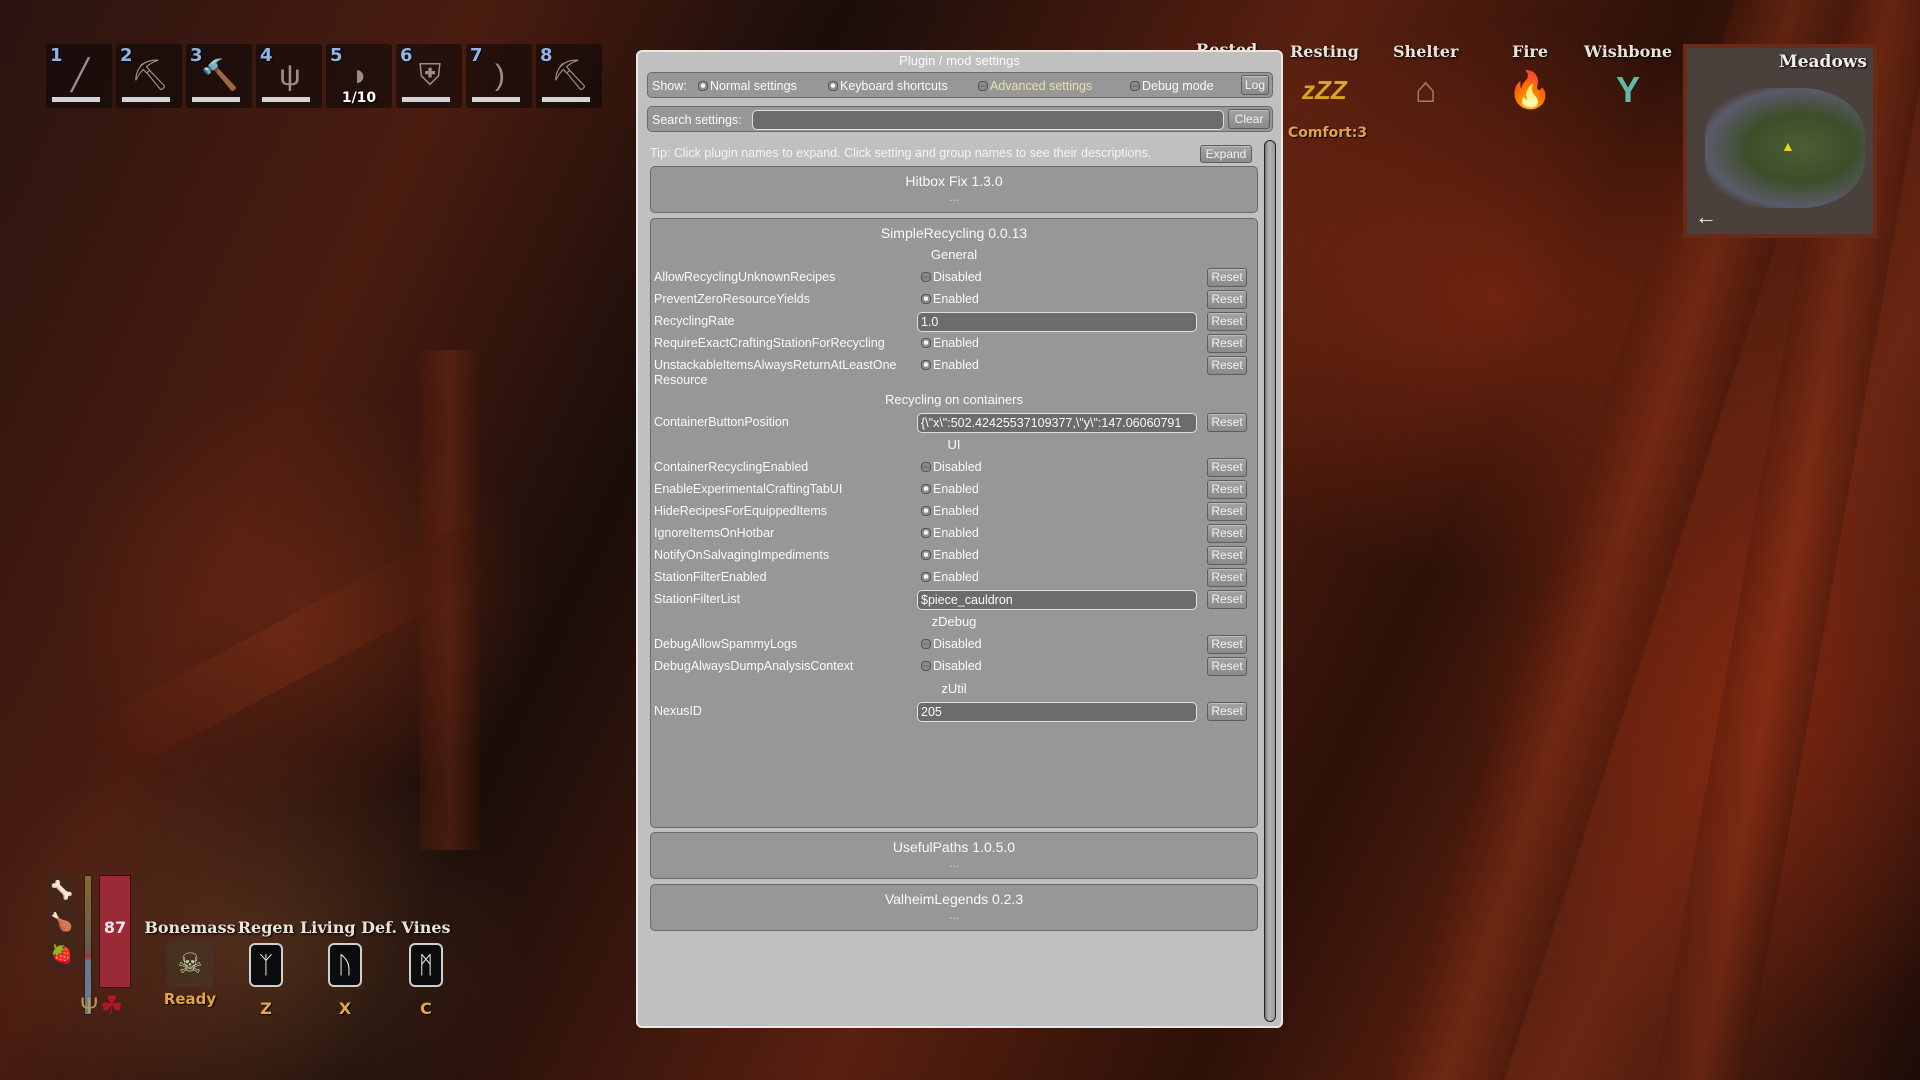 The height and width of the screenshot is (1080, 1920). I want to click on plugin-name: SimpleRecycling 0.0.13, so click(954, 233).